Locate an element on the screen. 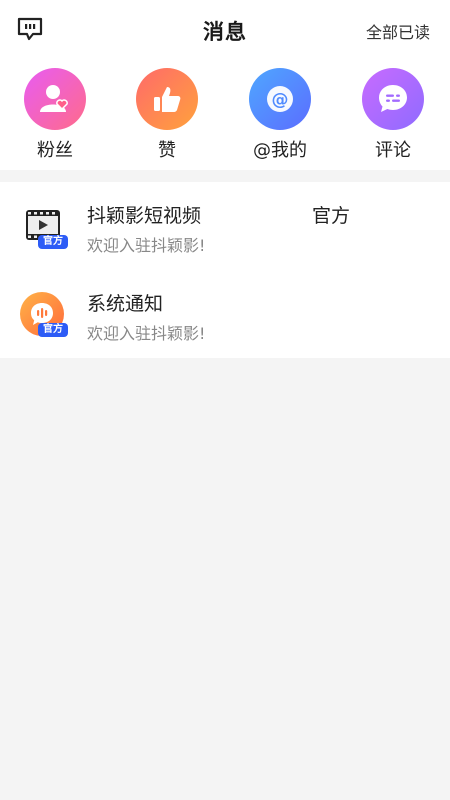  thumbs-up-icon is located at coordinates (167, 99).